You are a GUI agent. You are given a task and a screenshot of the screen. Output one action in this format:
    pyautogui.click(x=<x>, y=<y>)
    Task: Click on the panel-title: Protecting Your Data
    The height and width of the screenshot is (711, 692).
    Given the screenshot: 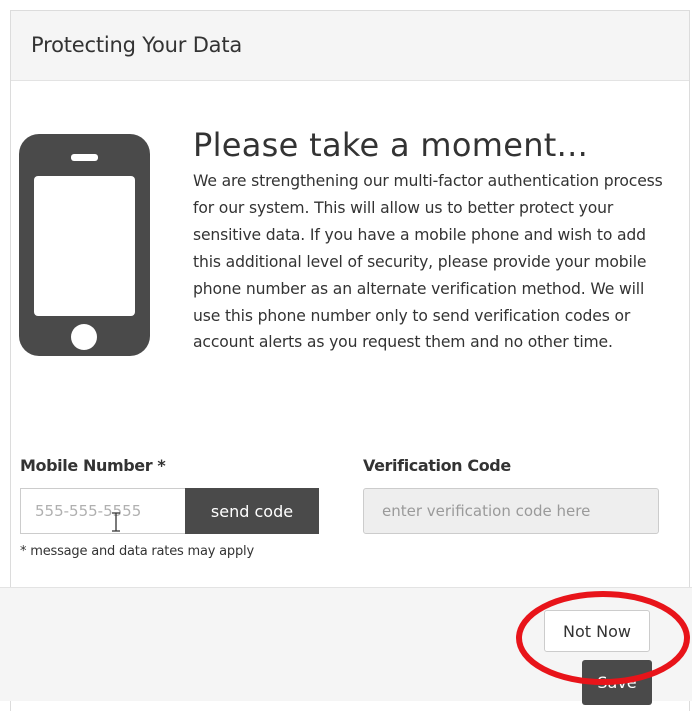 What is the action you would take?
    pyautogui.click(x=137, y=45)
    